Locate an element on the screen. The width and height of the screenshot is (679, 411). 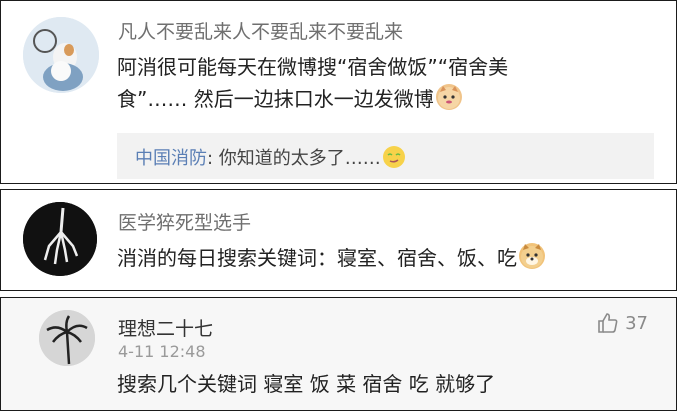
reply-username: 中国消防 is located at coordinates (171, 158).